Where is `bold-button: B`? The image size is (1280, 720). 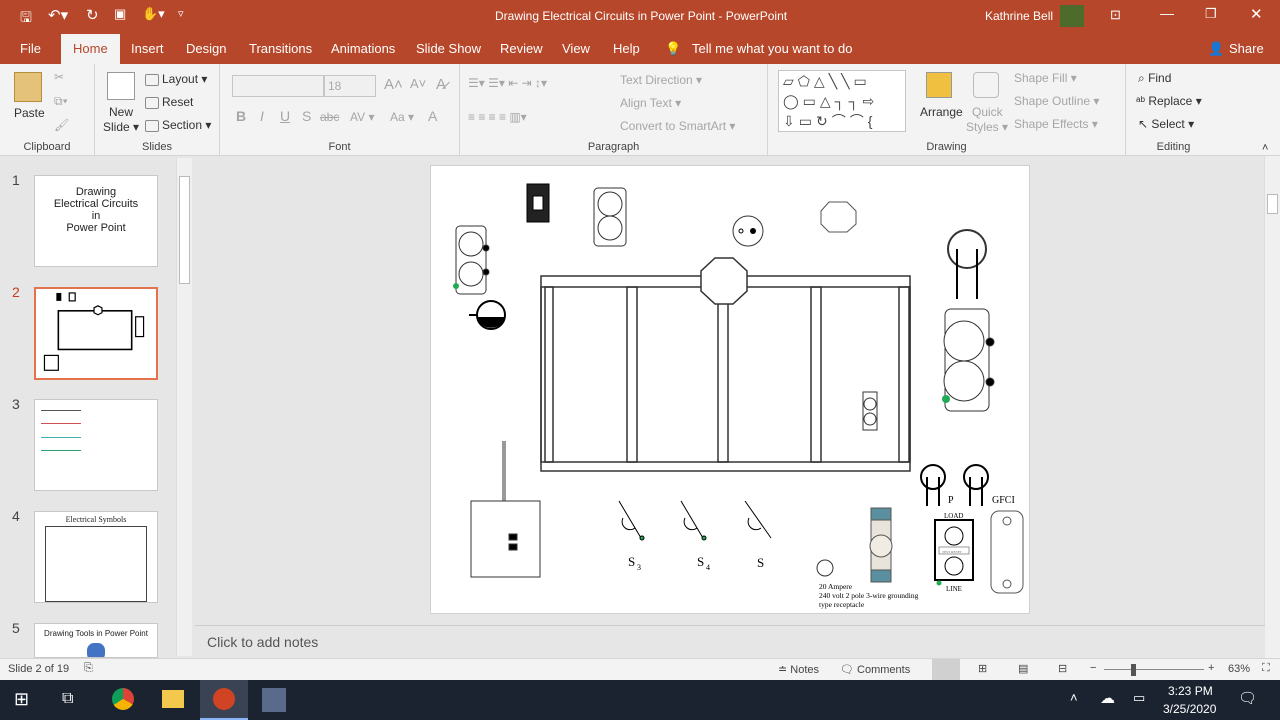 bold-button: B is located at coordinates (241, 116).